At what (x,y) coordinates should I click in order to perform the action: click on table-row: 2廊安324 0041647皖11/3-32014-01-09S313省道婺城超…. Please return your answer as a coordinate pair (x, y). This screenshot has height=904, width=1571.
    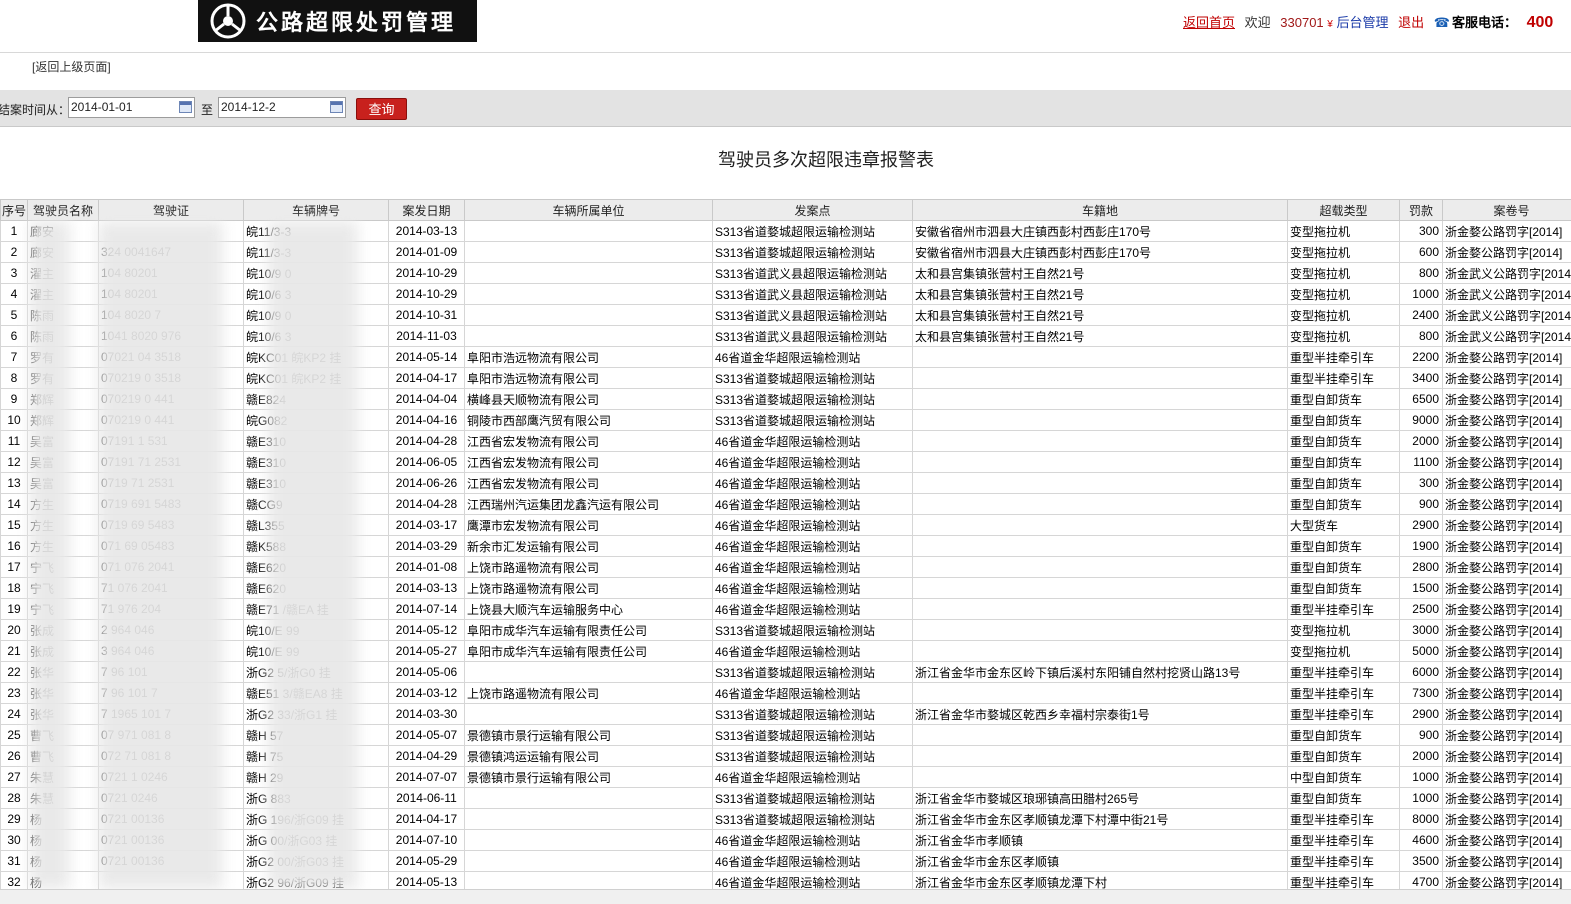
    Looking at the image, I should click on (786, 252).